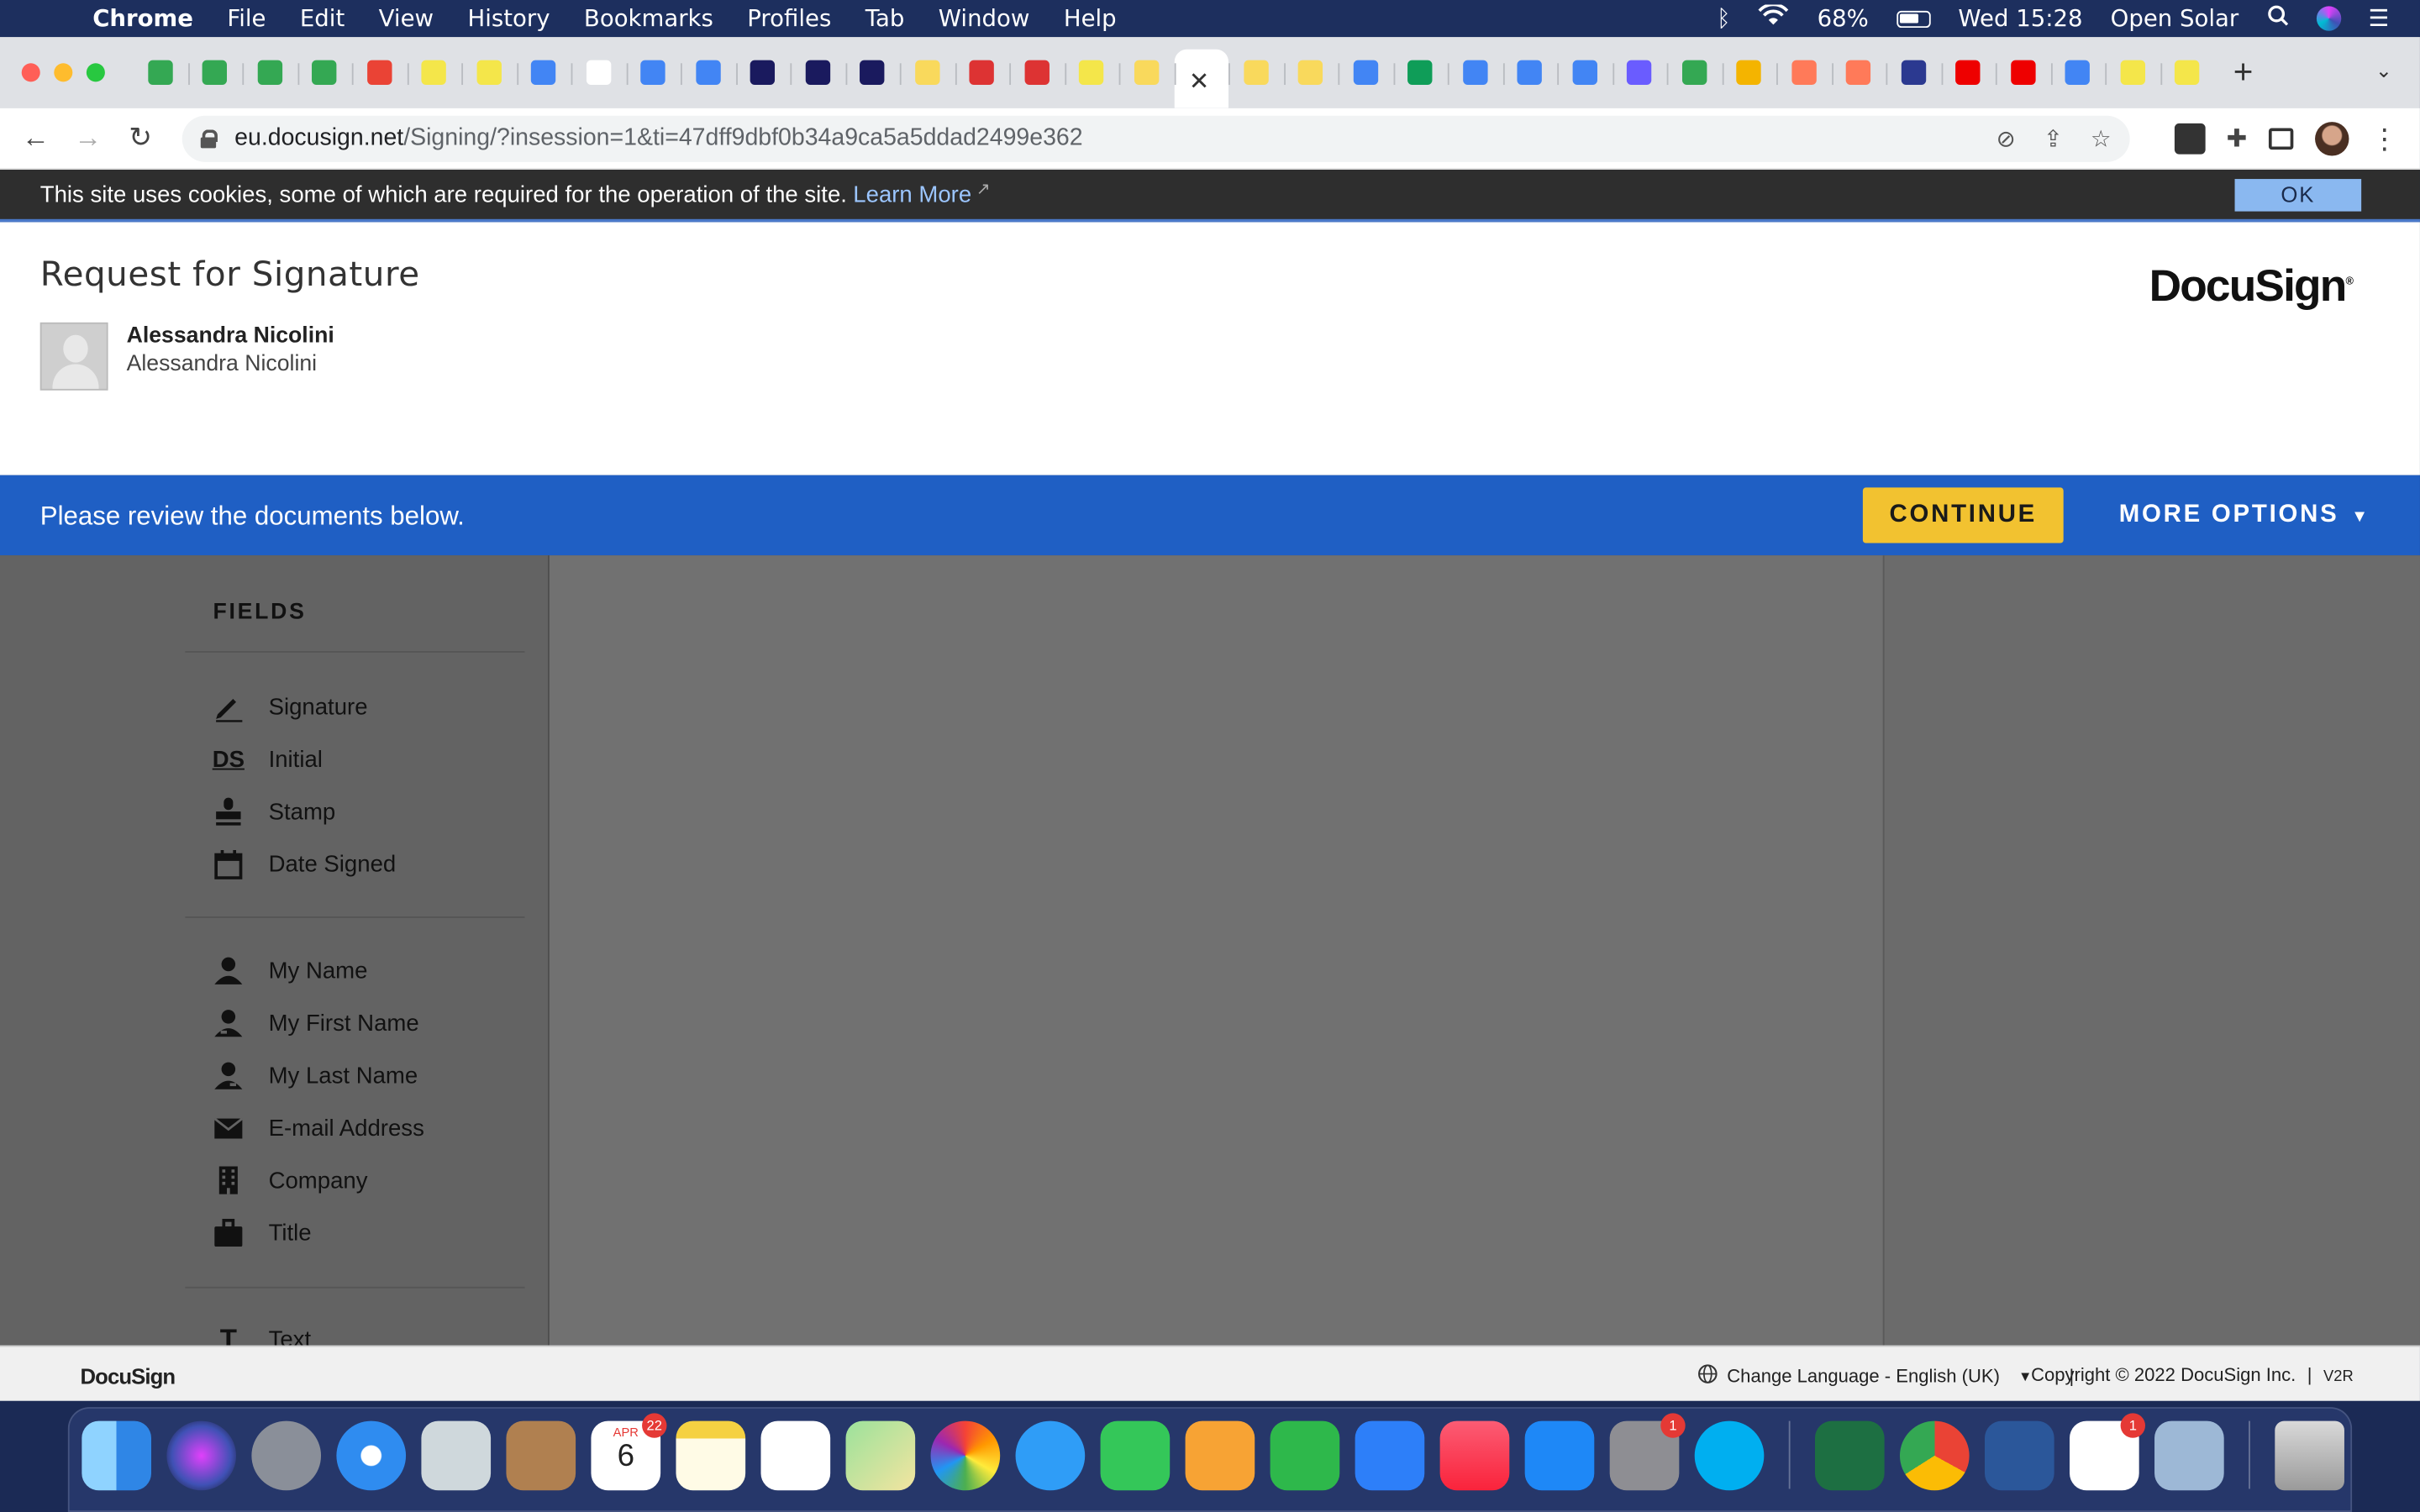  What do you see at coordinates (2384, 71) in the screenshot?
I see `tab-search-chevron-icon: ⌄` at bounding box center [2384, 71].